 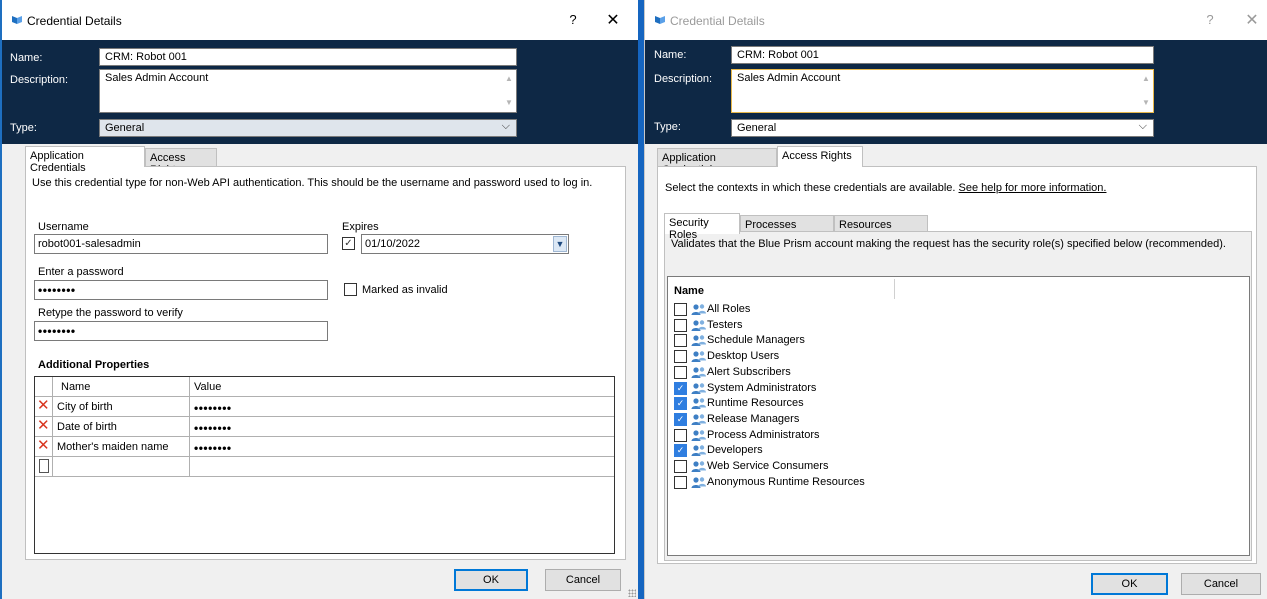 What do you see at coordinates (717, 21) in the screenshot?
I see `window-title: Credential Details` at bounding box center [717, 21].